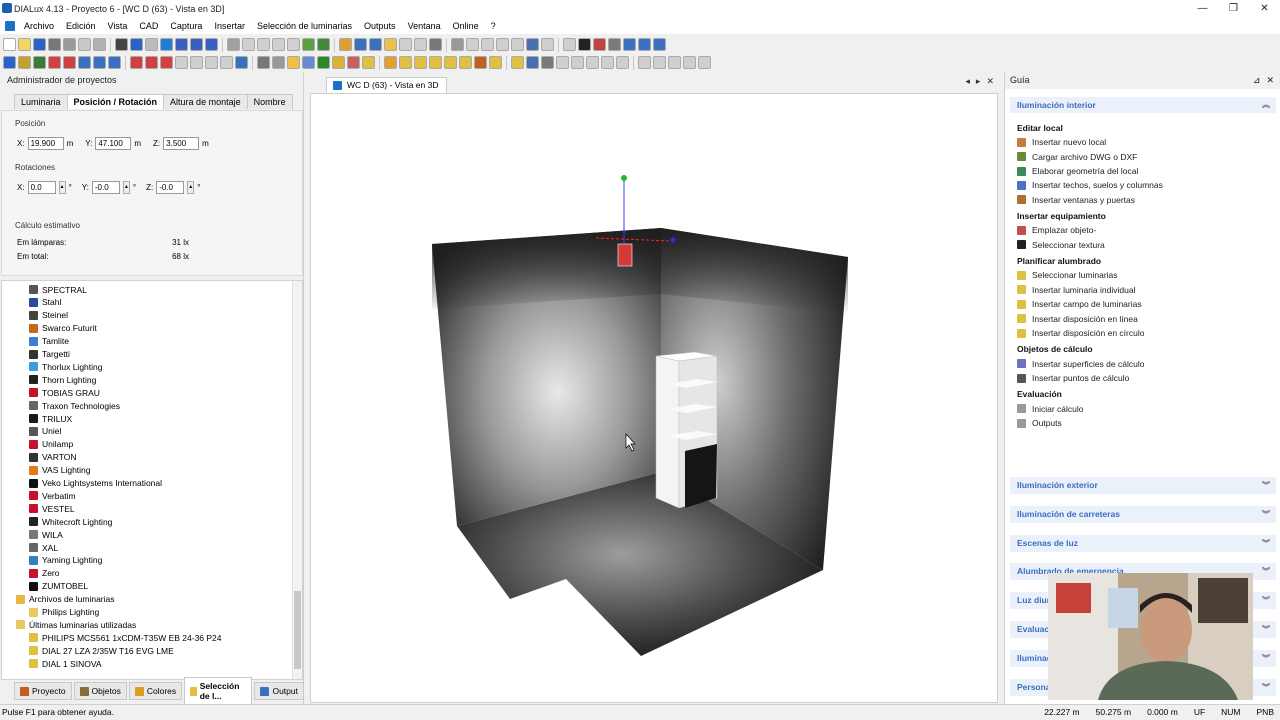 The width and height of the screenshot is (1280, 720). I want to click on menu-captura: Captura, so click(186, 26).